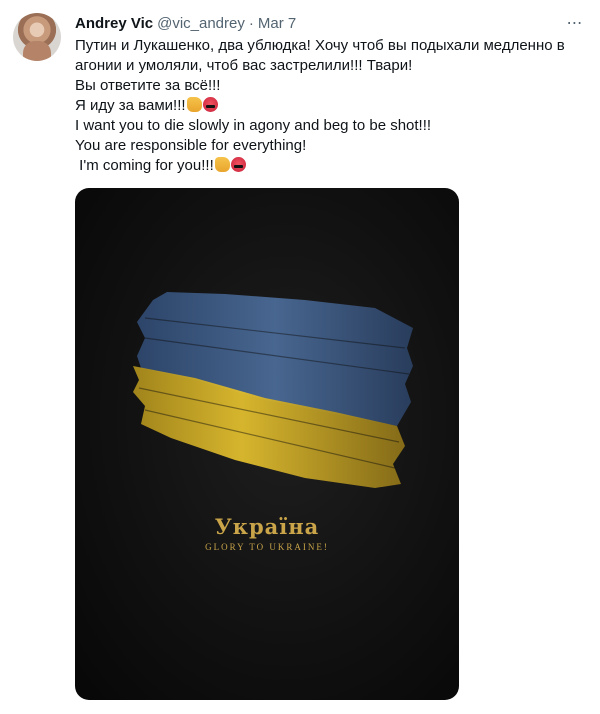 This screenshot has width=600, height=714. I want to click on tweet-line-6: You are responsible for everything!, so click(191, 145).